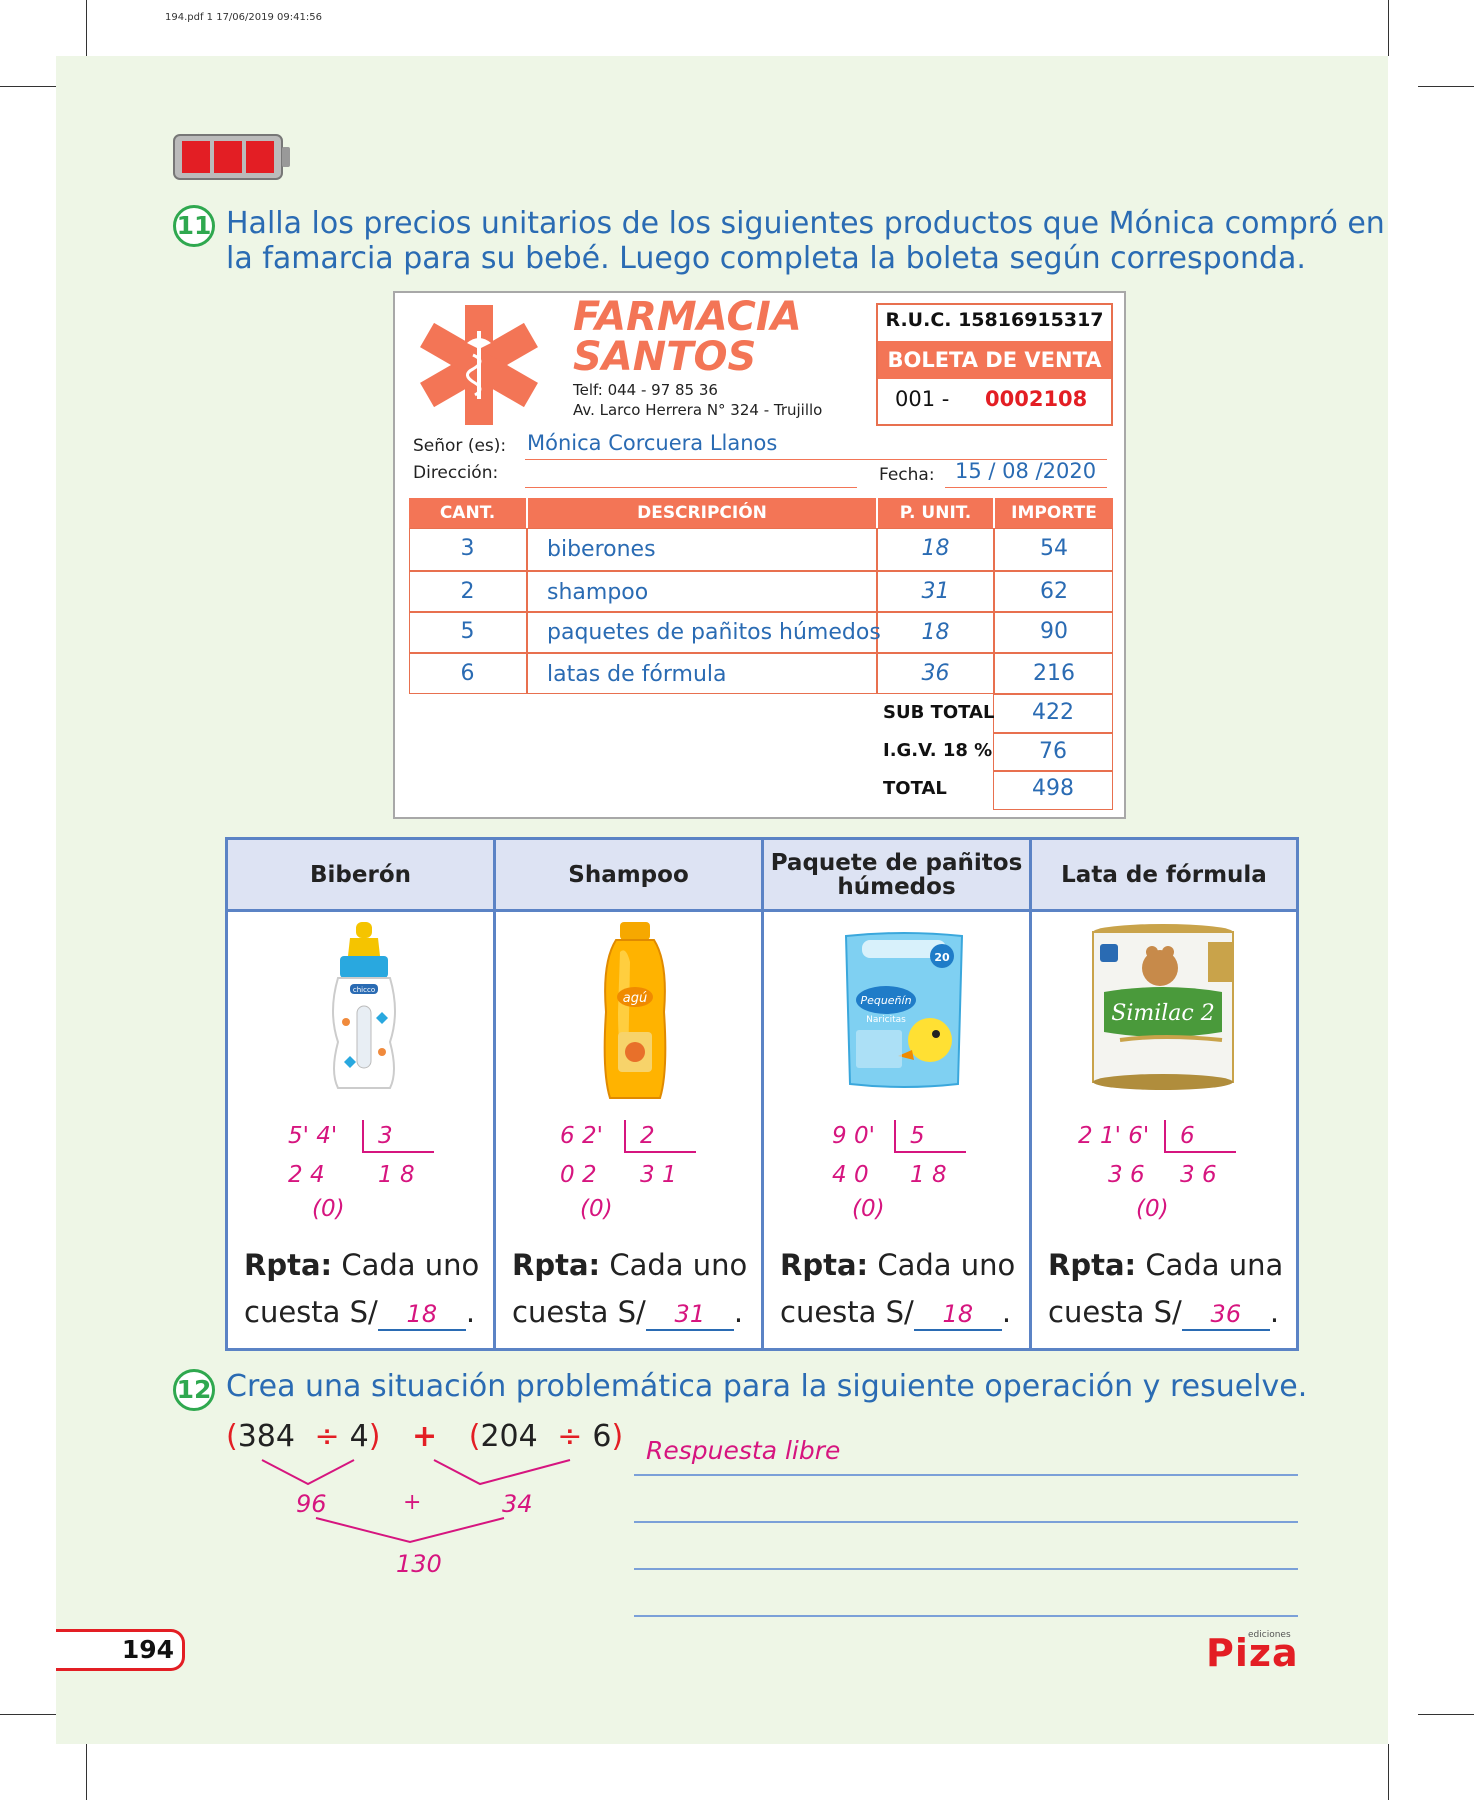  Describe the element at coordinates (602, 1436) in the screenshot. I see `operand-d: 6` at that location.